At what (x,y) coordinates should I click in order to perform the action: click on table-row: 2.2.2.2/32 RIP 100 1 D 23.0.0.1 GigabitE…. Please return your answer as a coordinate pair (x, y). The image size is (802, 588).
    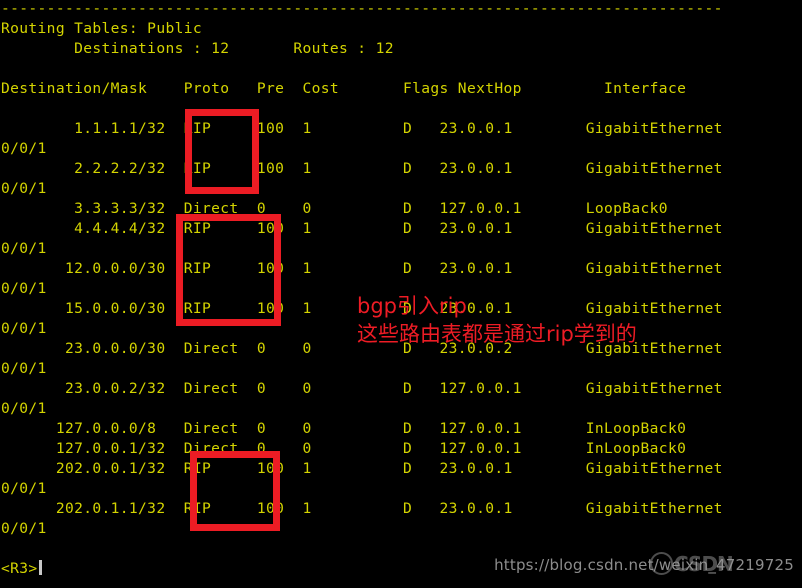
    Looking at the image, I should click on (362, 168).